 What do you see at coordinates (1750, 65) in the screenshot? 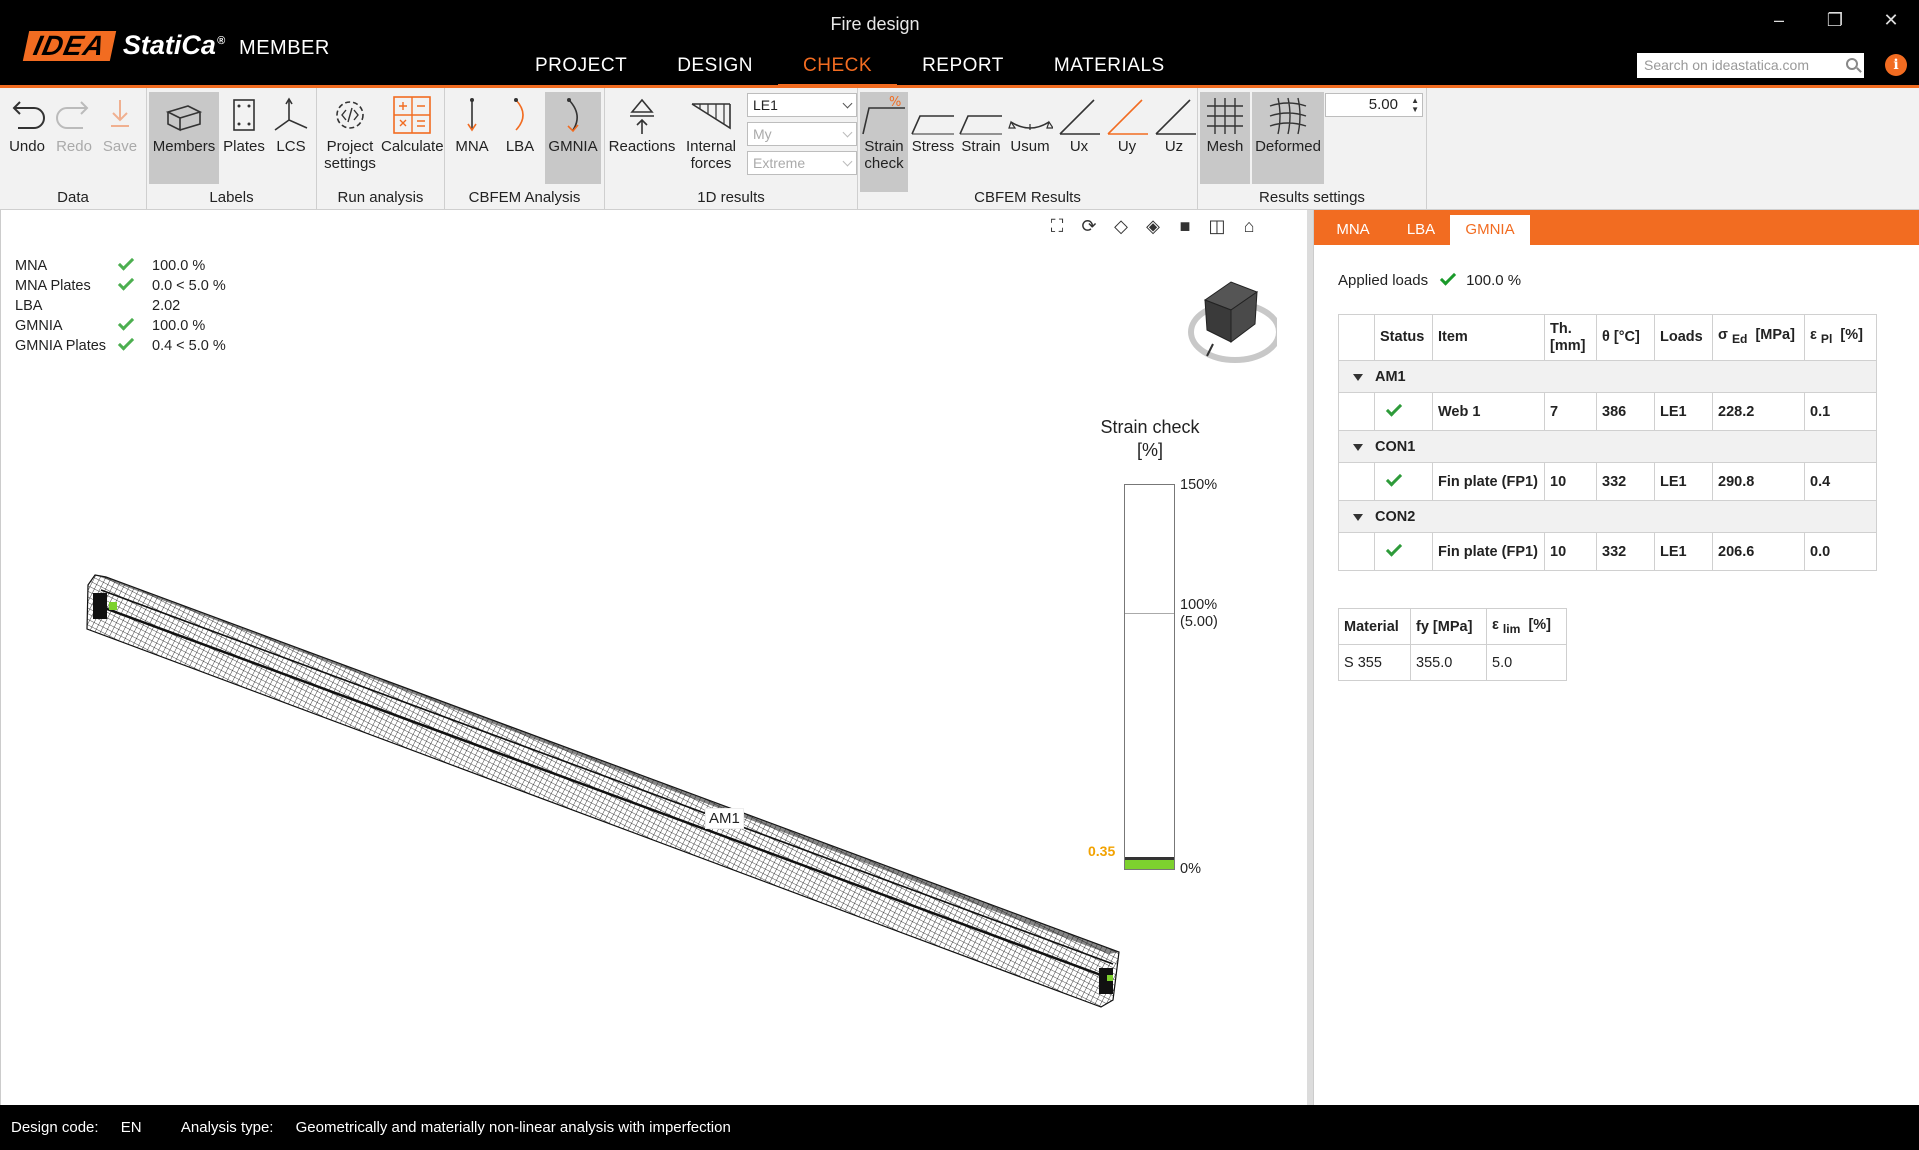
I see `search-input: Search on ideastatica.com` at bounding box center [1750, 65].